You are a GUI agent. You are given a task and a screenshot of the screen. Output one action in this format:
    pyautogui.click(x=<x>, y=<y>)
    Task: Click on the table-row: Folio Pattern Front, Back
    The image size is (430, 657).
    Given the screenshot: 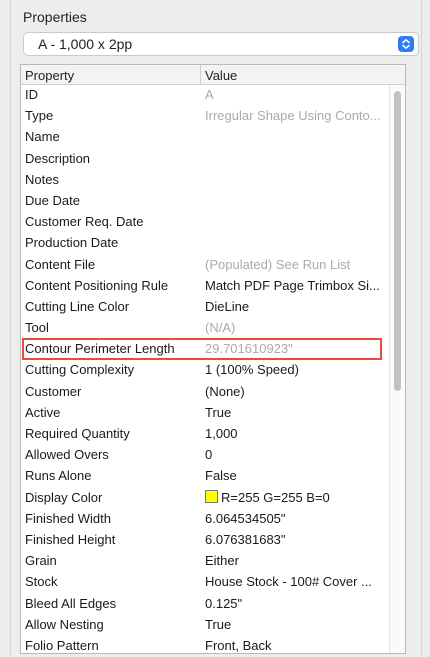 What is the action you would take?
    pyautogui.click(x=205, y=644)
    